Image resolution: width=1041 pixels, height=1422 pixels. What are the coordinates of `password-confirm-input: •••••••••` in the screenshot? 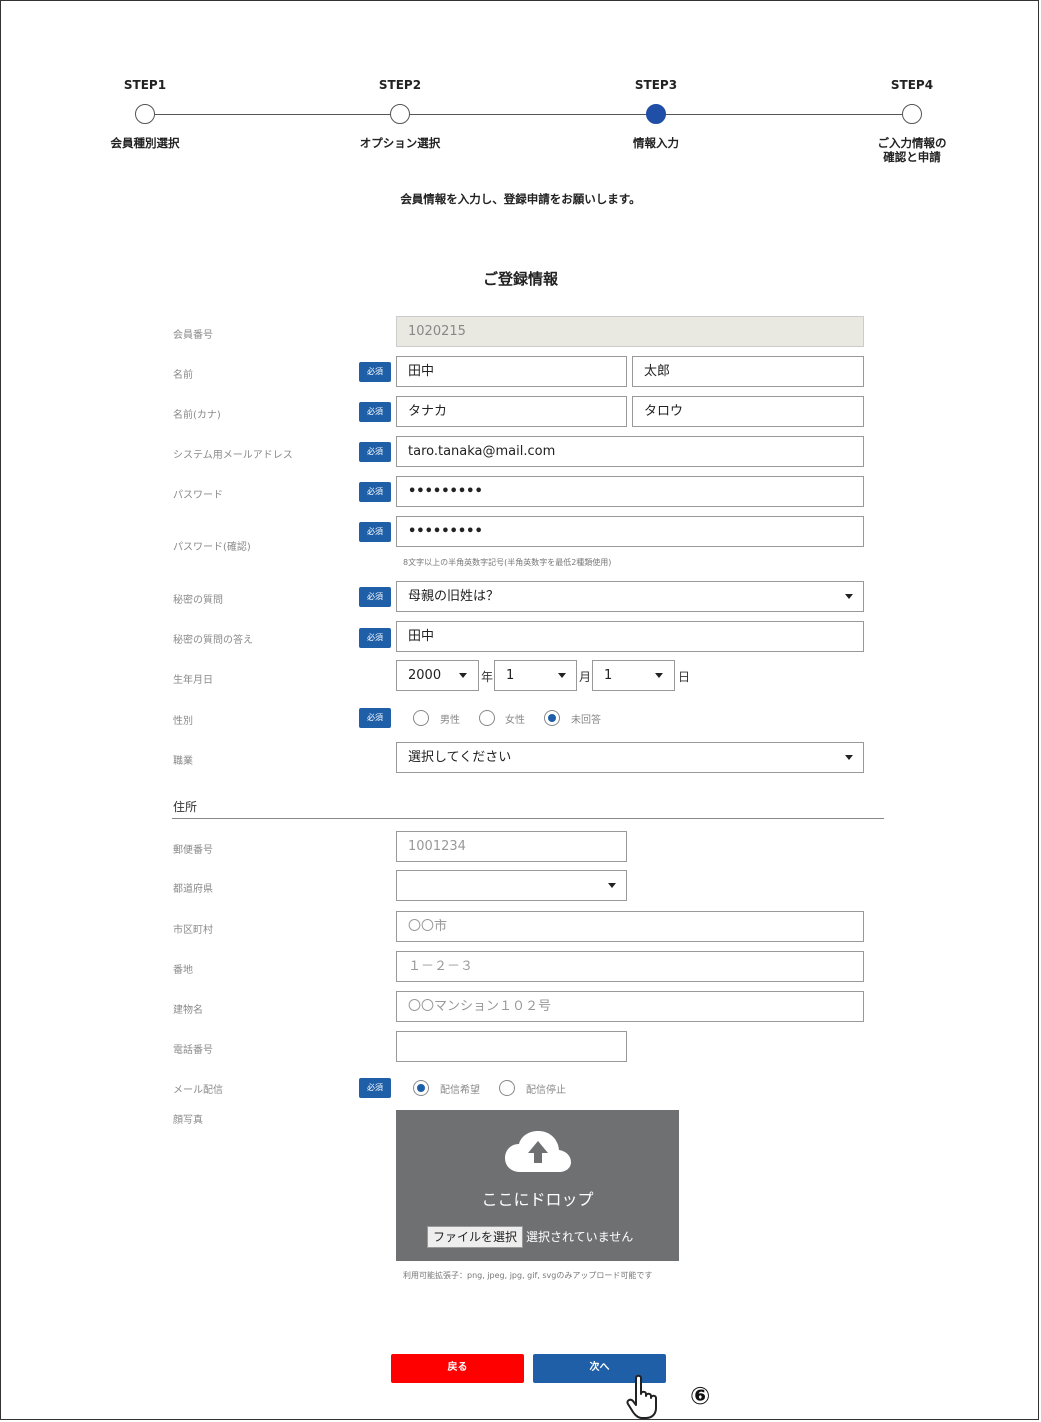 It's located at (630, 531).